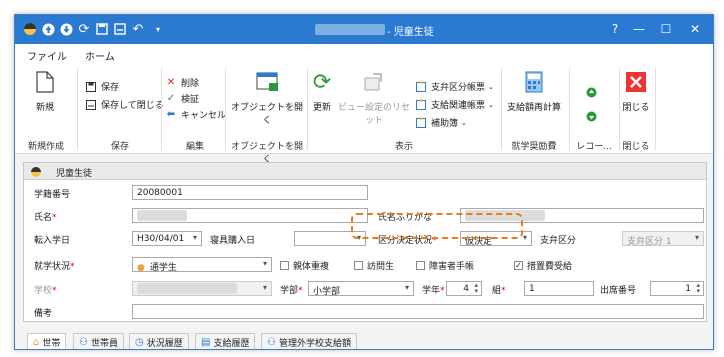  Describe the element at coordinates (54, 267) in the screenshot. I see `attend-label: 就学状況*` at that location.